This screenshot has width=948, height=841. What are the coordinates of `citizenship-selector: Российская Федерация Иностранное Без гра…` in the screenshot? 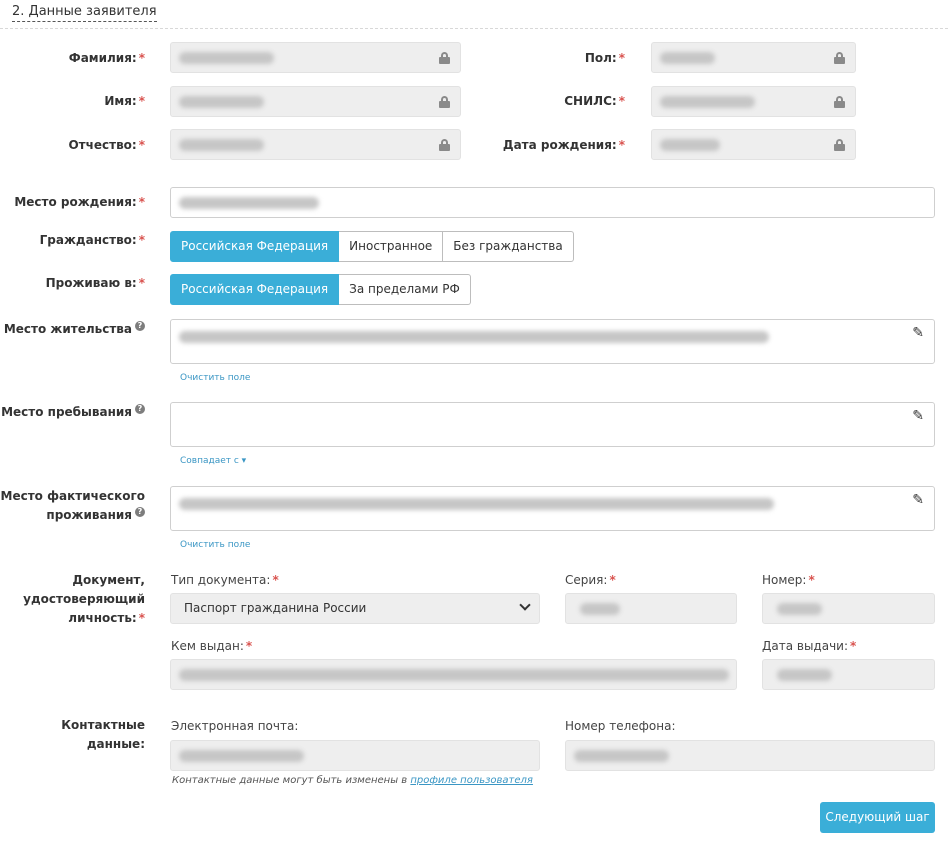 It's located at (372, 246).